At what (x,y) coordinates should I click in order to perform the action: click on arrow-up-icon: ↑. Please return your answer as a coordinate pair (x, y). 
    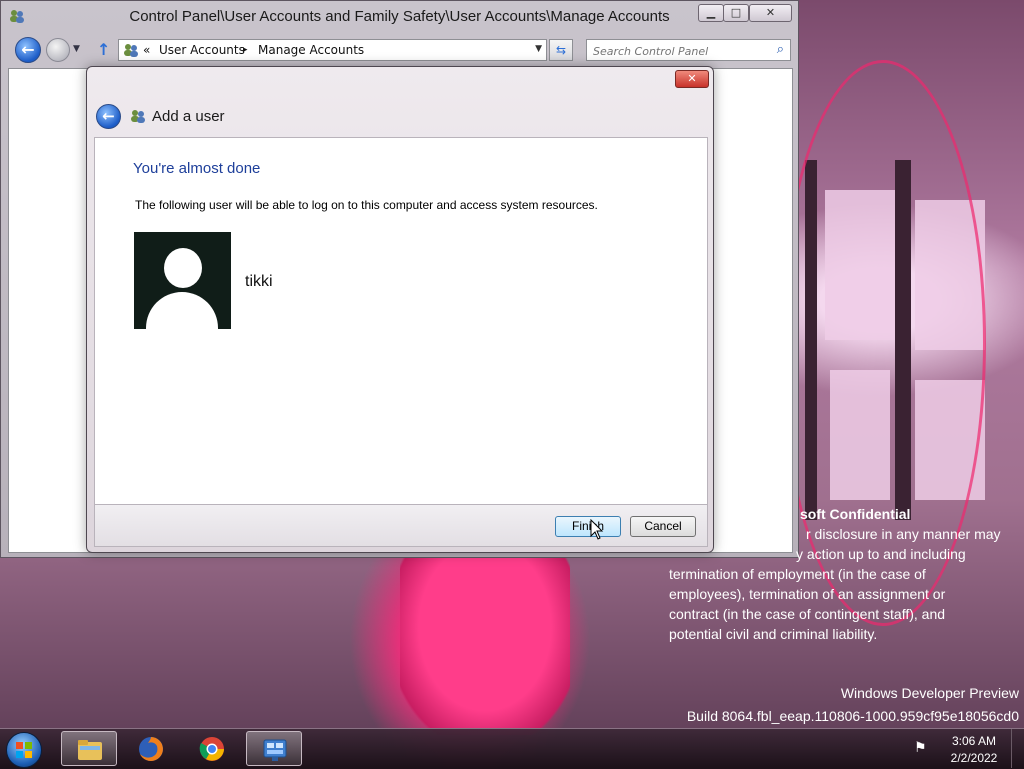
    Looking at the image, I should click on (104, 49).